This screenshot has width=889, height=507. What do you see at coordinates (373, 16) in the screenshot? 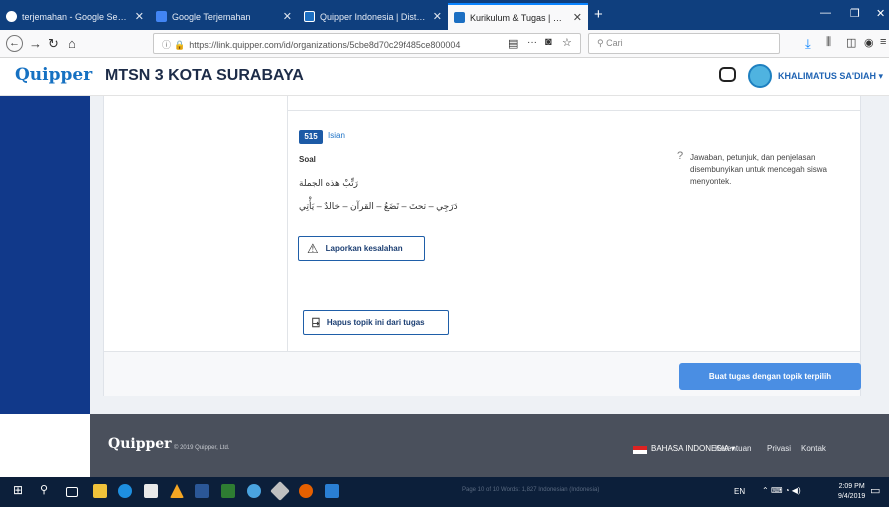
I see `tab-quipper-distributor: Quipper Indonesia | Distributo ✕` at bounding box center [373, 16].